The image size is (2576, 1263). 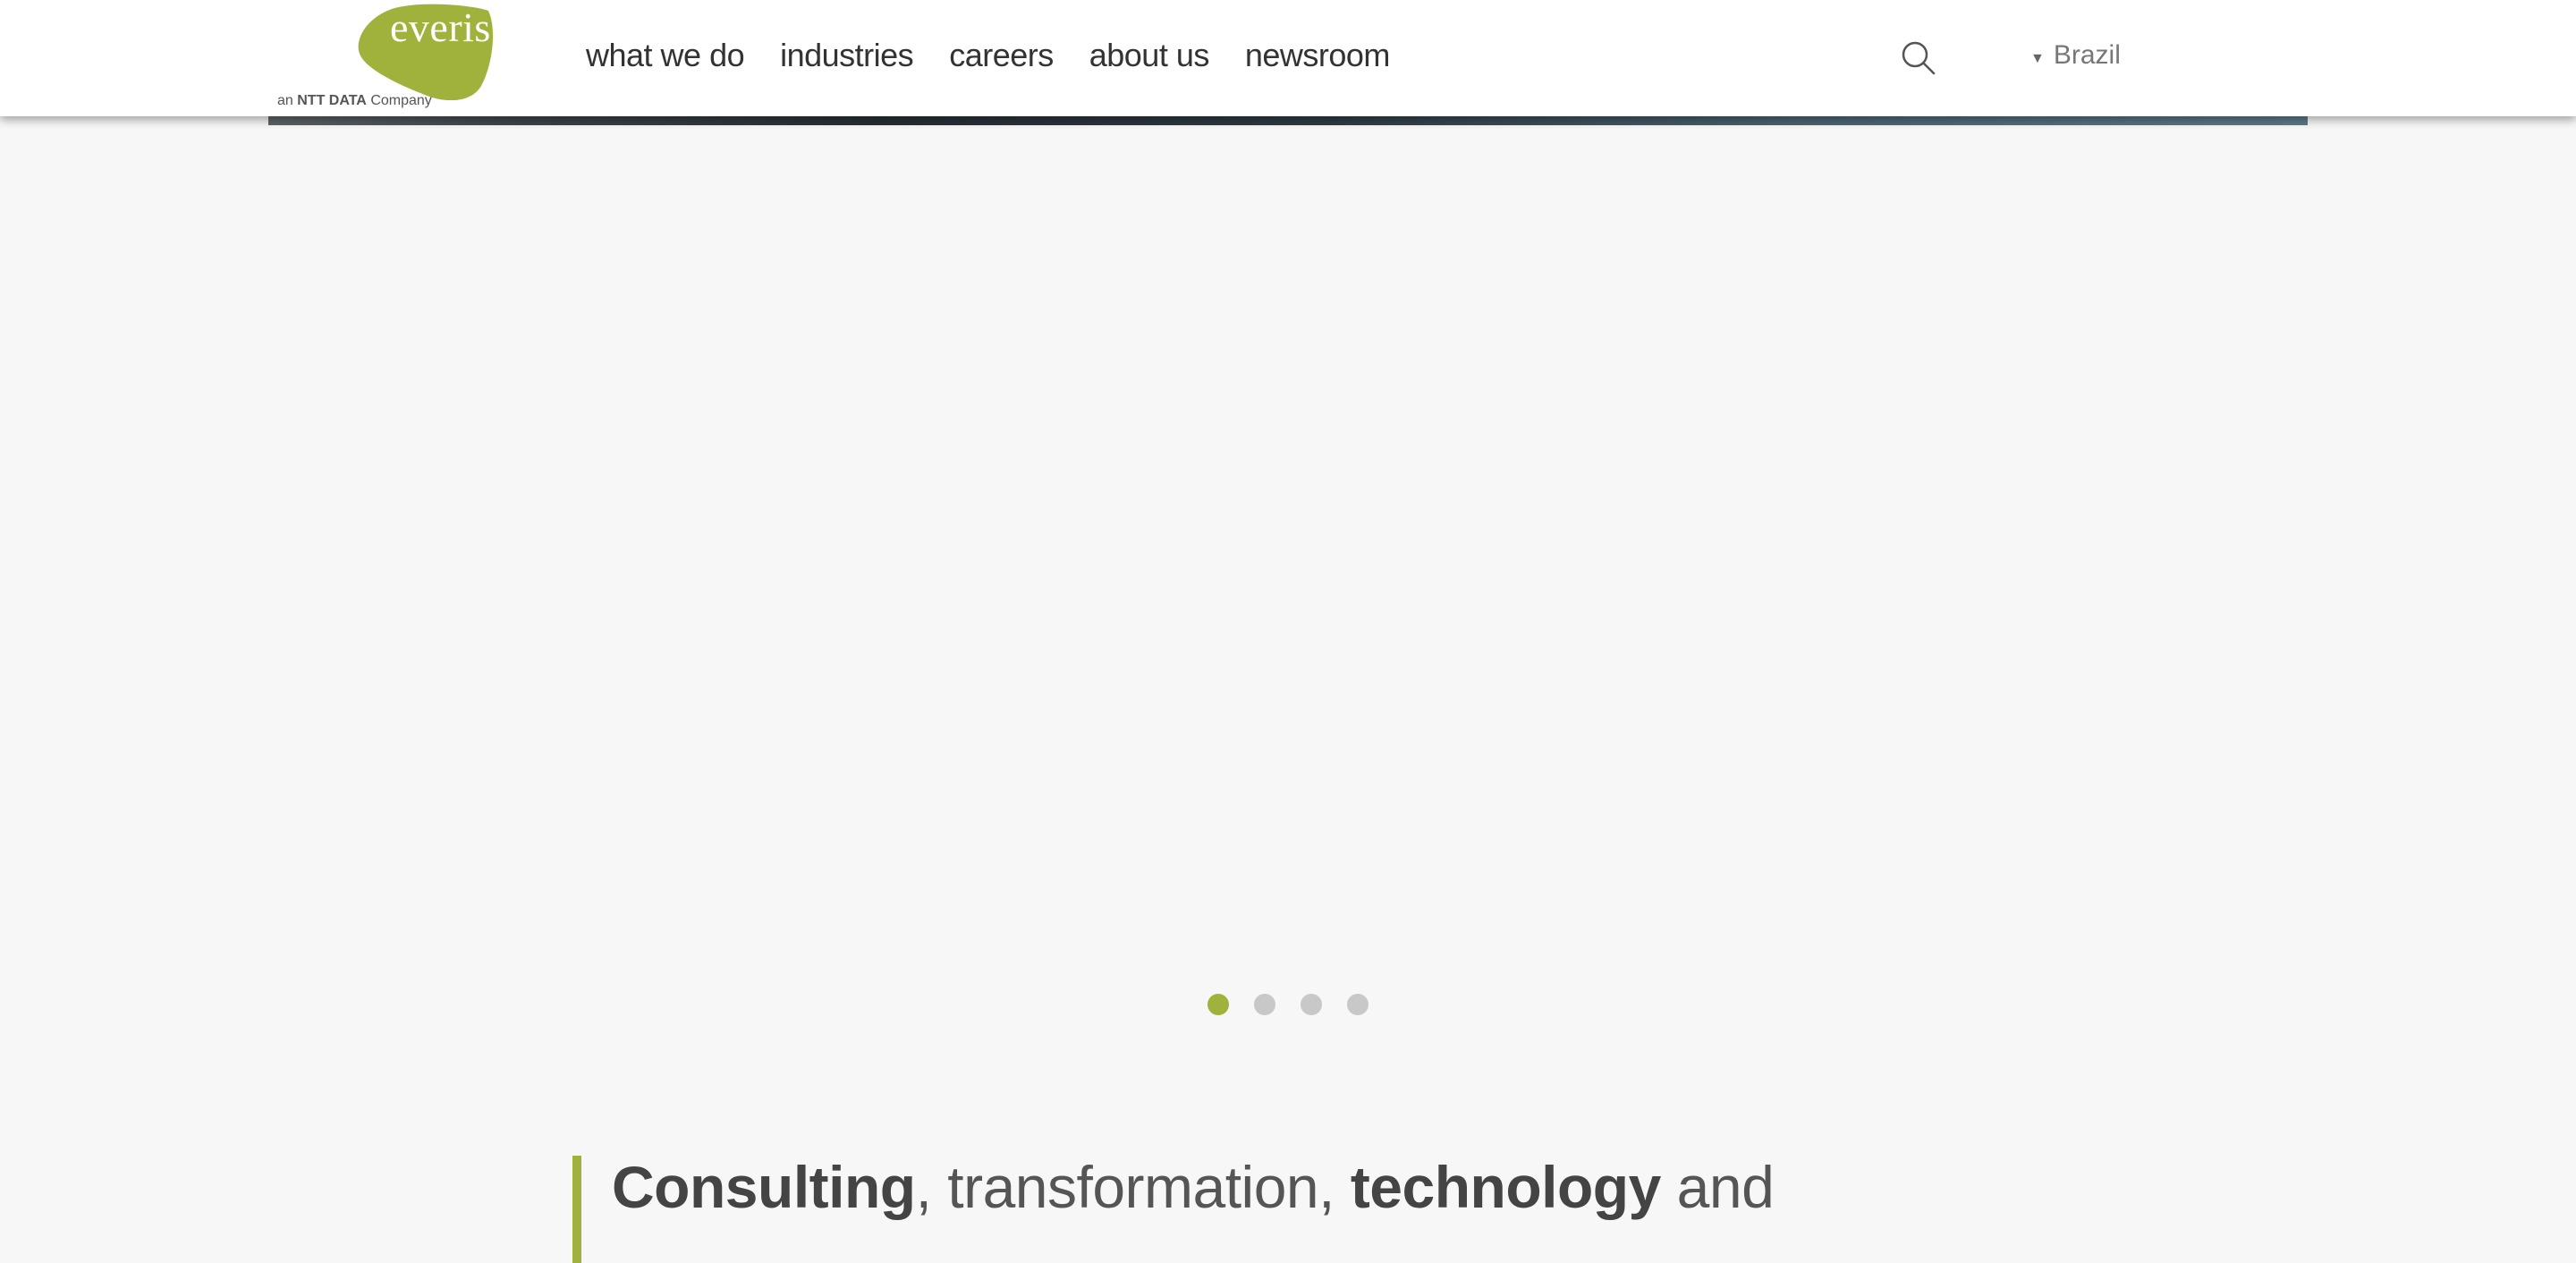 What do you see at coordinates (285, 100) in the screenshot?
I see `logo-tag-prefix: an` at bounding box center [285, 100].